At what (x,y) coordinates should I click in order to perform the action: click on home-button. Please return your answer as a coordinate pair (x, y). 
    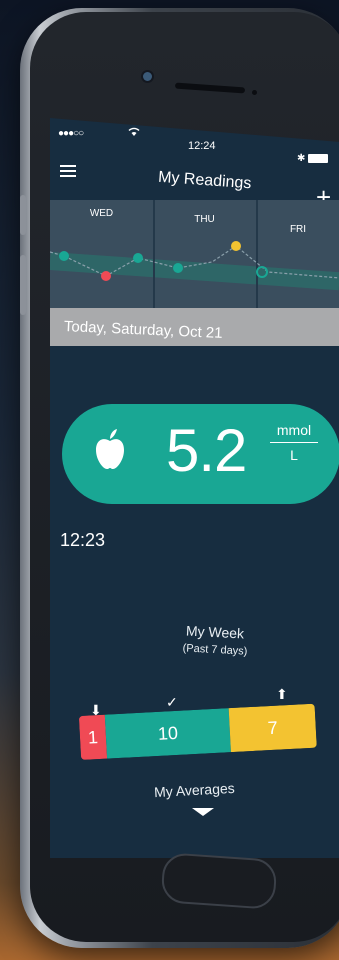
    Looking at the image, I should click on (219, 881).